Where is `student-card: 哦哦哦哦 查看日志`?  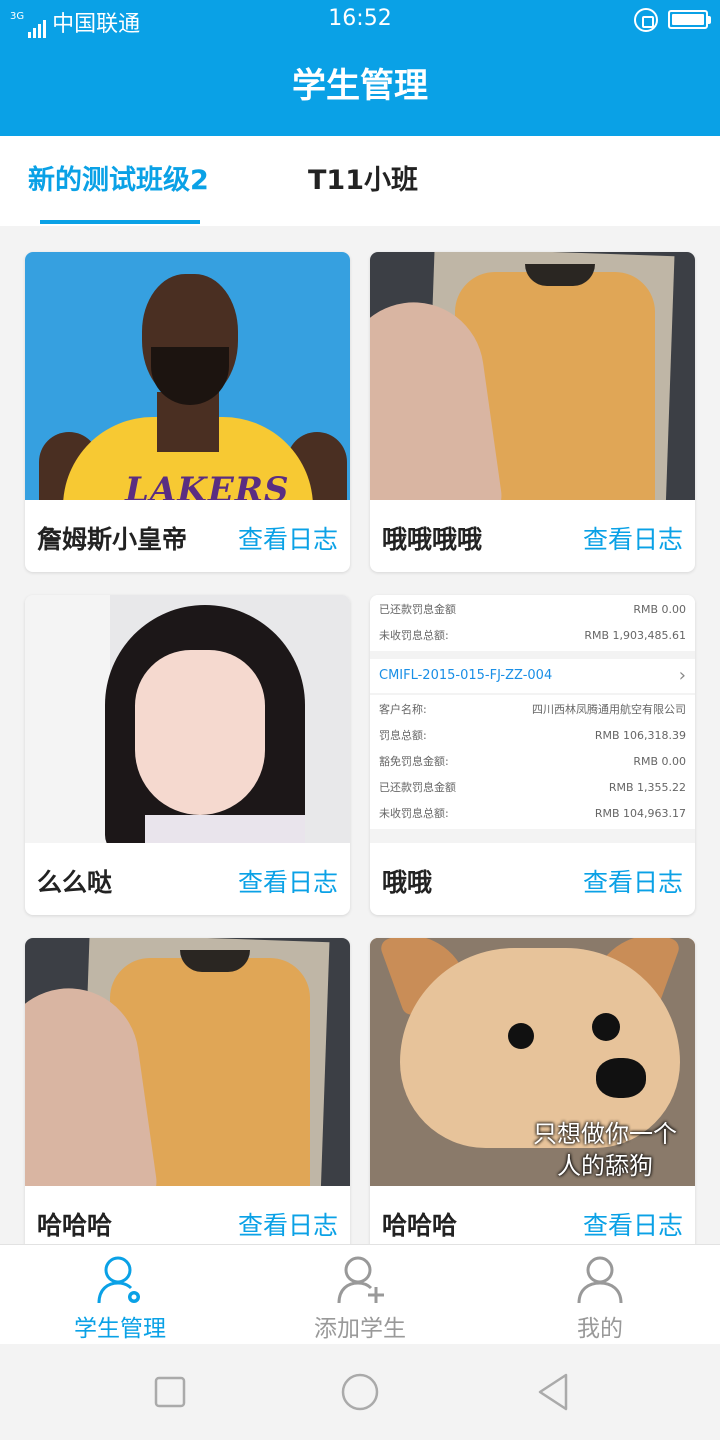
student-card: 哦哦哦哦 查看日志 is located at coordinates (532, 412).